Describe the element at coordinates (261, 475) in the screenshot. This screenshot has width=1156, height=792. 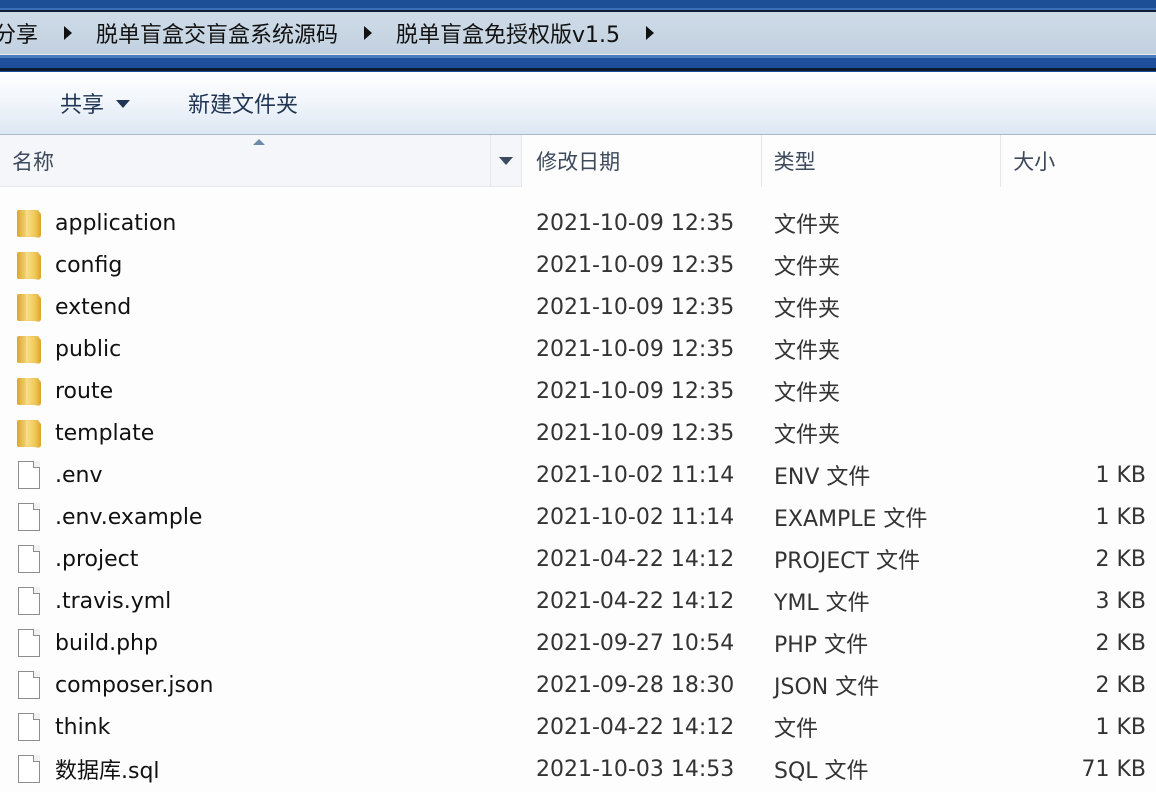
I see `file-name-cell: .env` at that location.